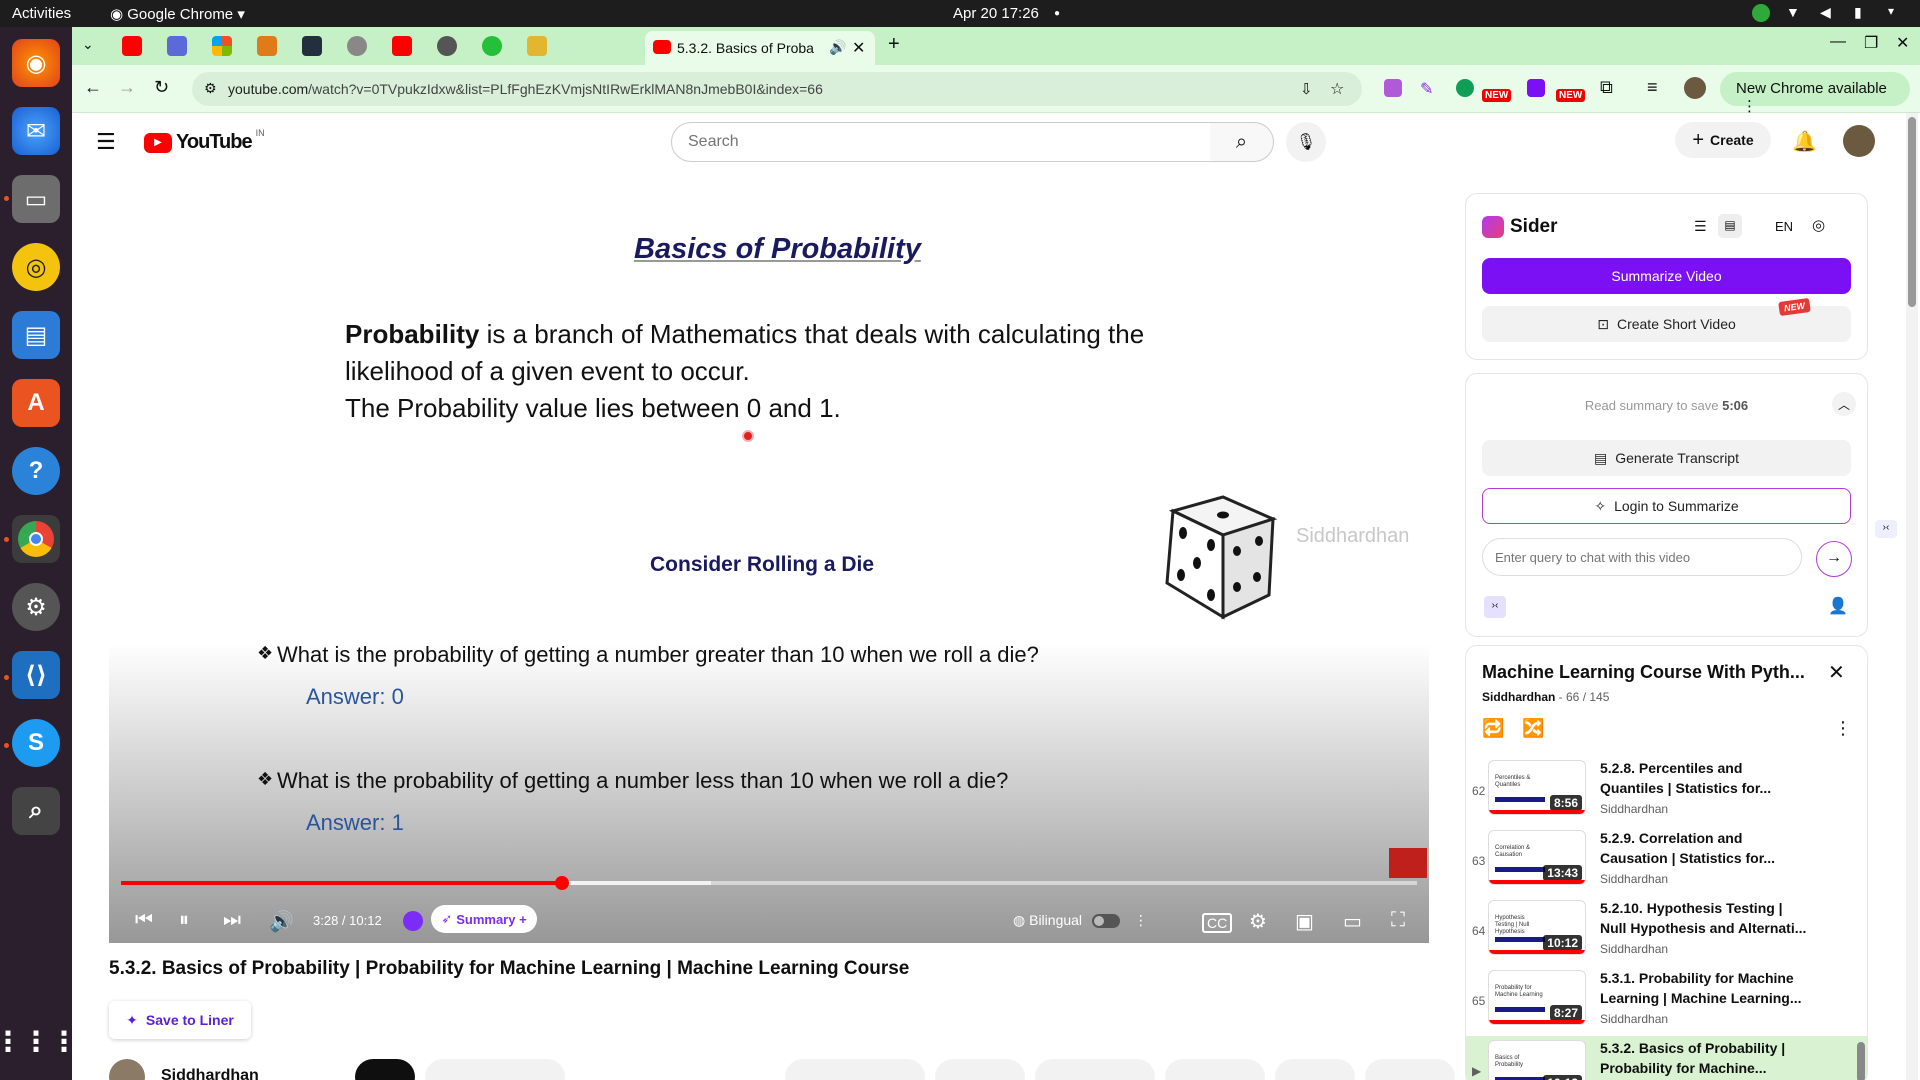 This screenshot has height=1080, width=1920. What do you see at coordinates (1465, 88) in the screenshot?
I see `grammarly-icon` at bounding box center [1465, 88].